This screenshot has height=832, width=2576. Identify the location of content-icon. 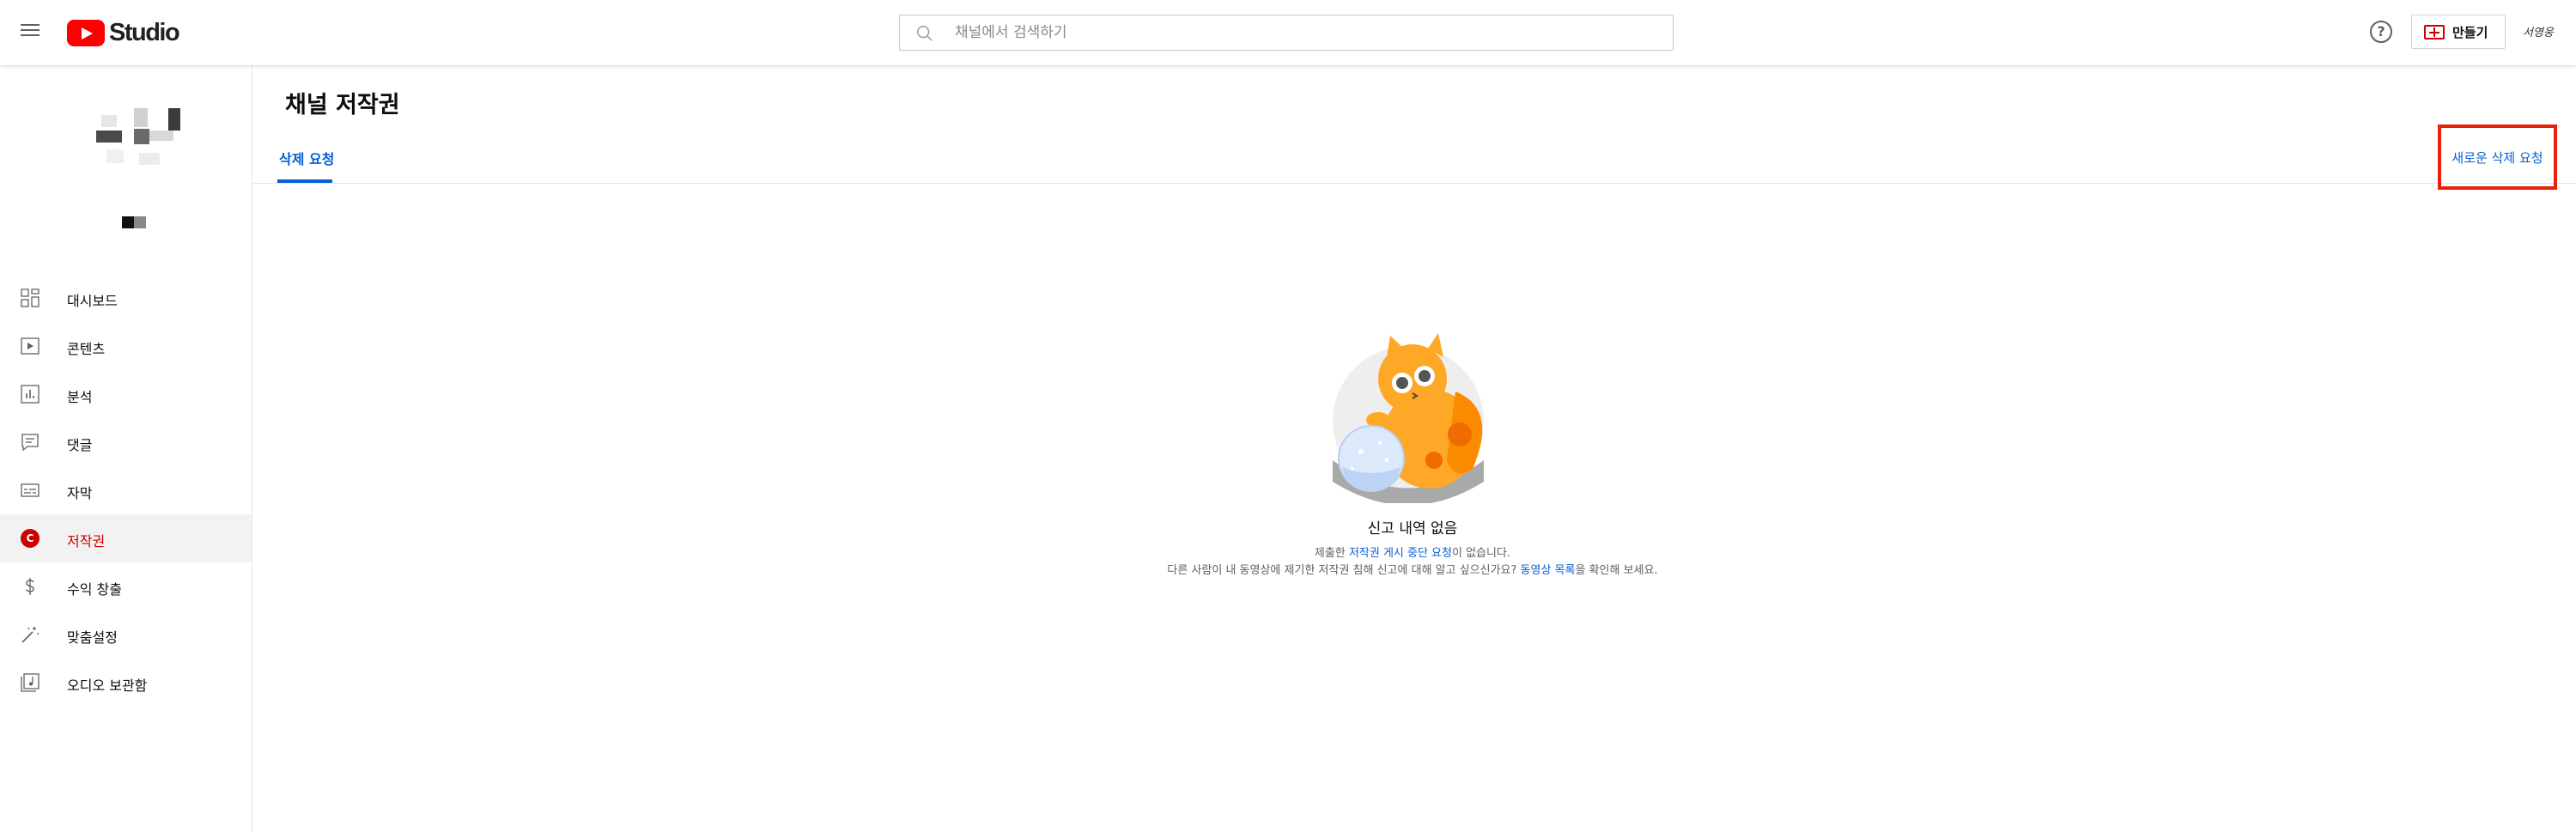
(30, 346).